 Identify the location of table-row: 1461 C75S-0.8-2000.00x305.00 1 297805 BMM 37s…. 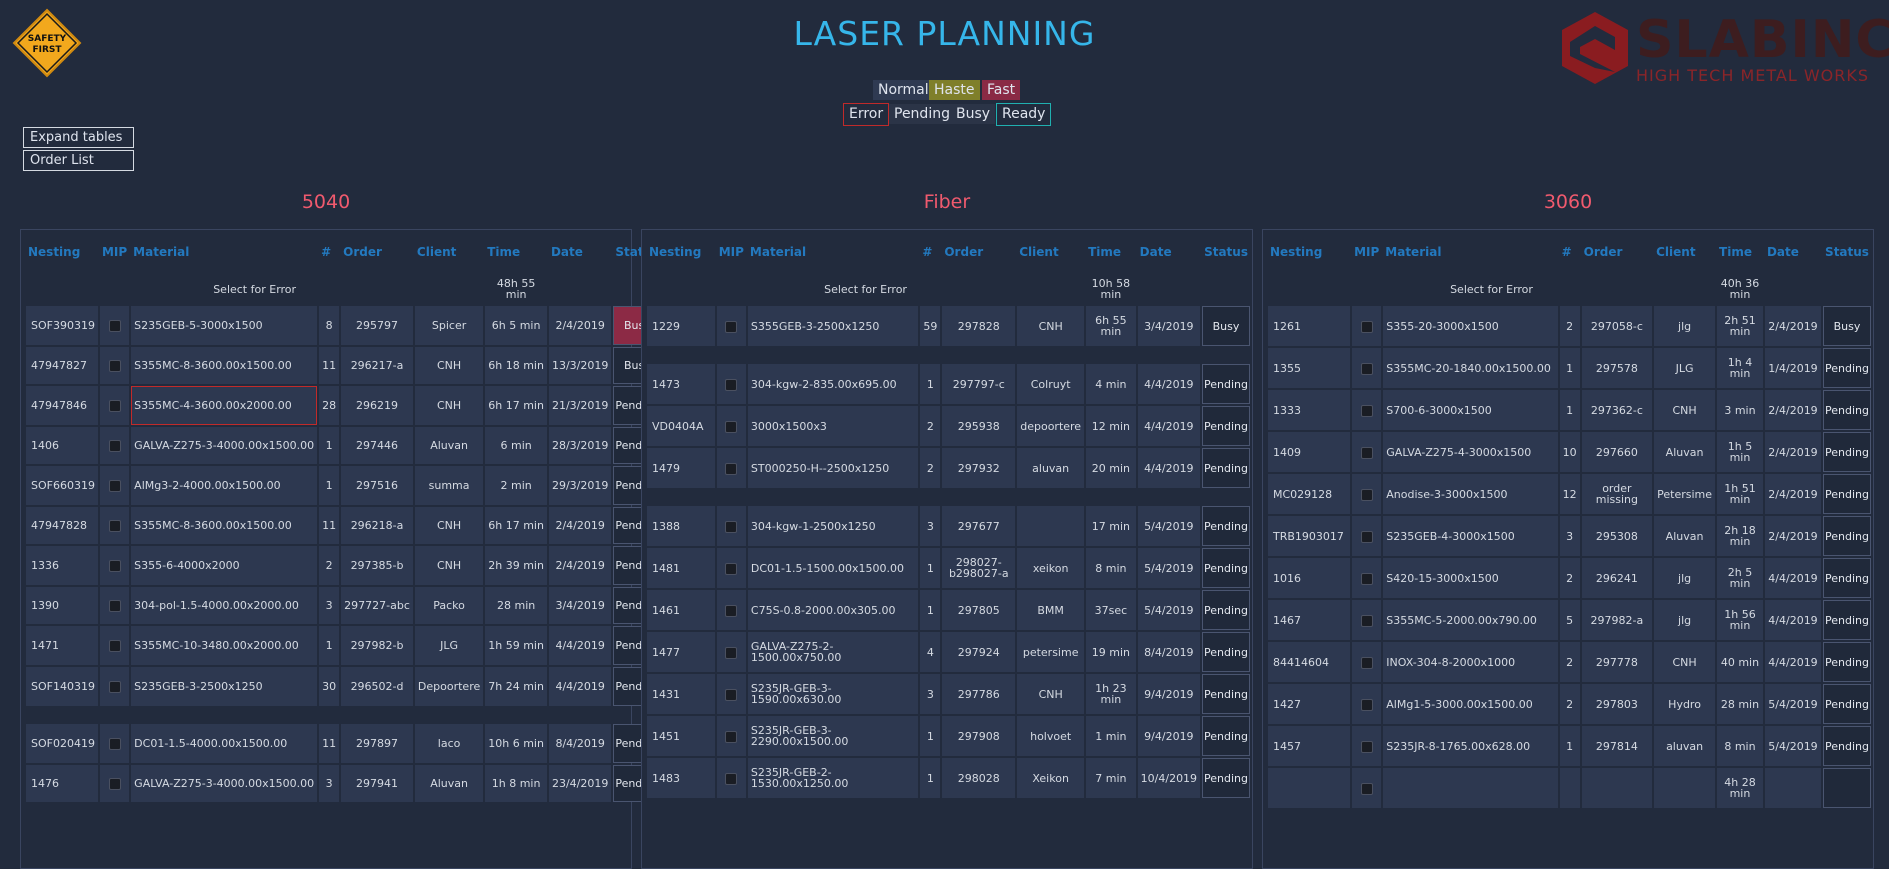
(948, 610).